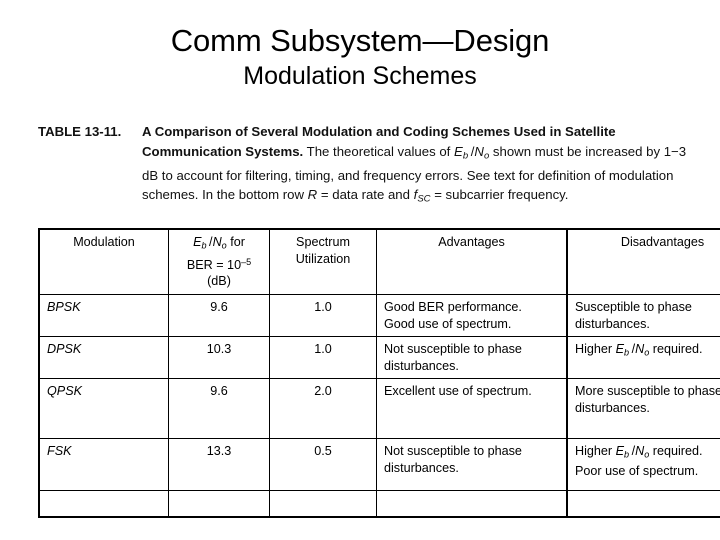 This screenshot has width=720, height=540. Describe the element at coordinates (360, 76) in the screenshot. I see `page-subtitle: Modulation Schemes` at that location.